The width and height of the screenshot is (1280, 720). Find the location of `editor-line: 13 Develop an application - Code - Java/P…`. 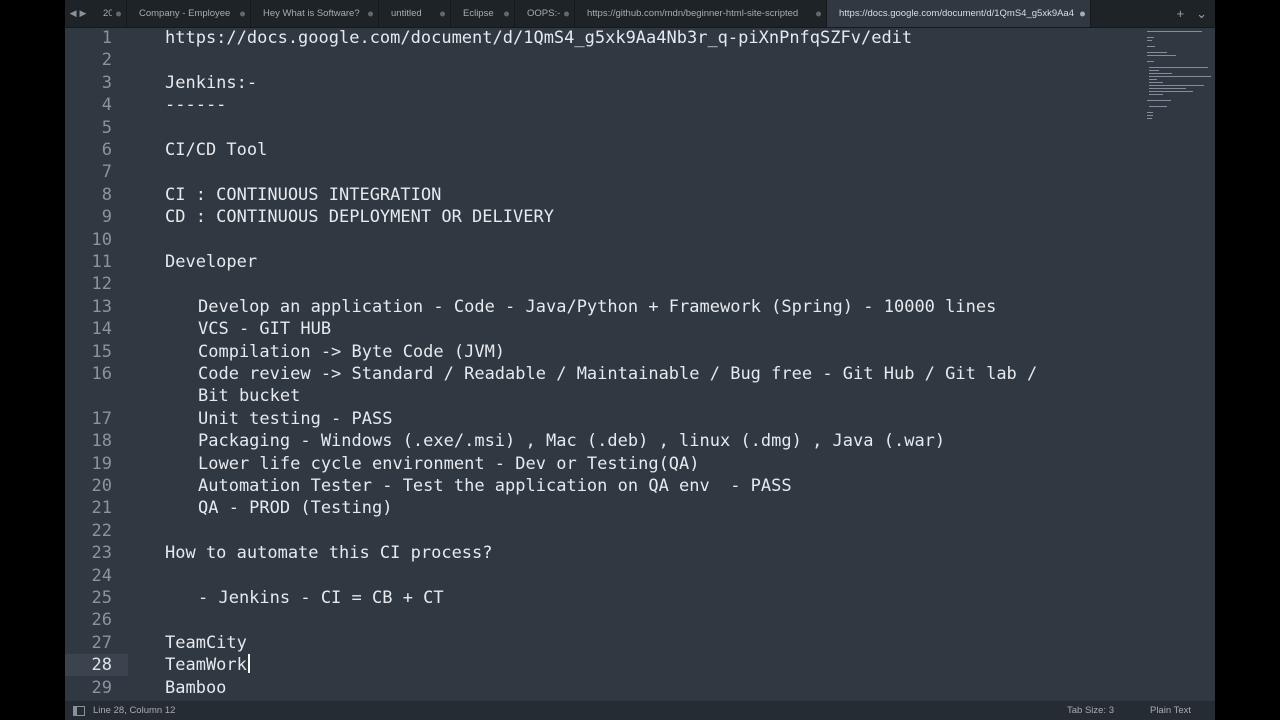

editor-line: 13 Develop an application - Code - Java/P… is located at coordinates (604, 307).